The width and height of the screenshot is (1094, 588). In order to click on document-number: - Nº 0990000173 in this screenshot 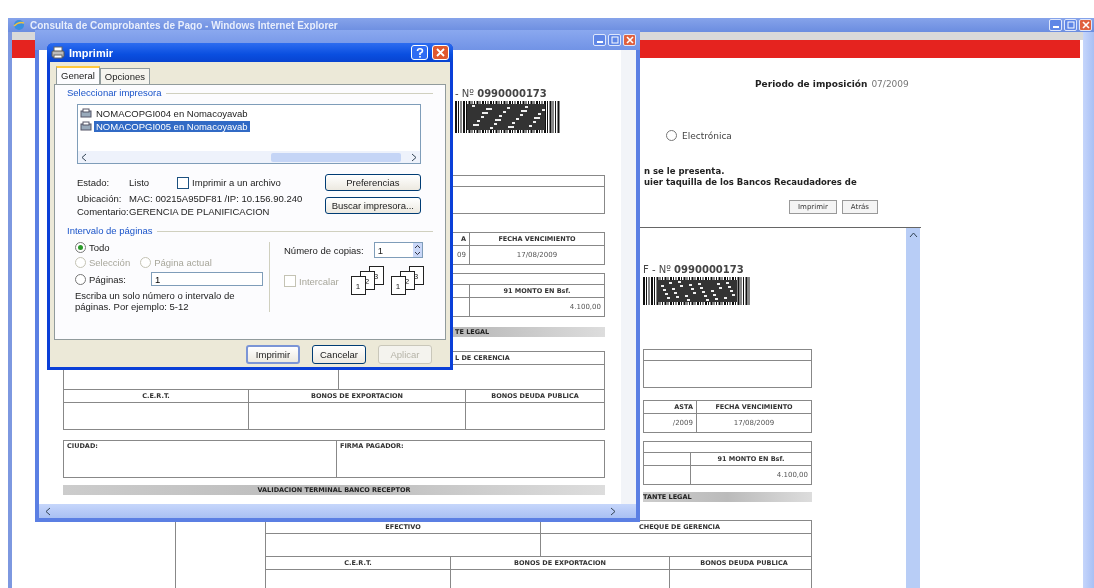, I will do `click(501, 93)`.